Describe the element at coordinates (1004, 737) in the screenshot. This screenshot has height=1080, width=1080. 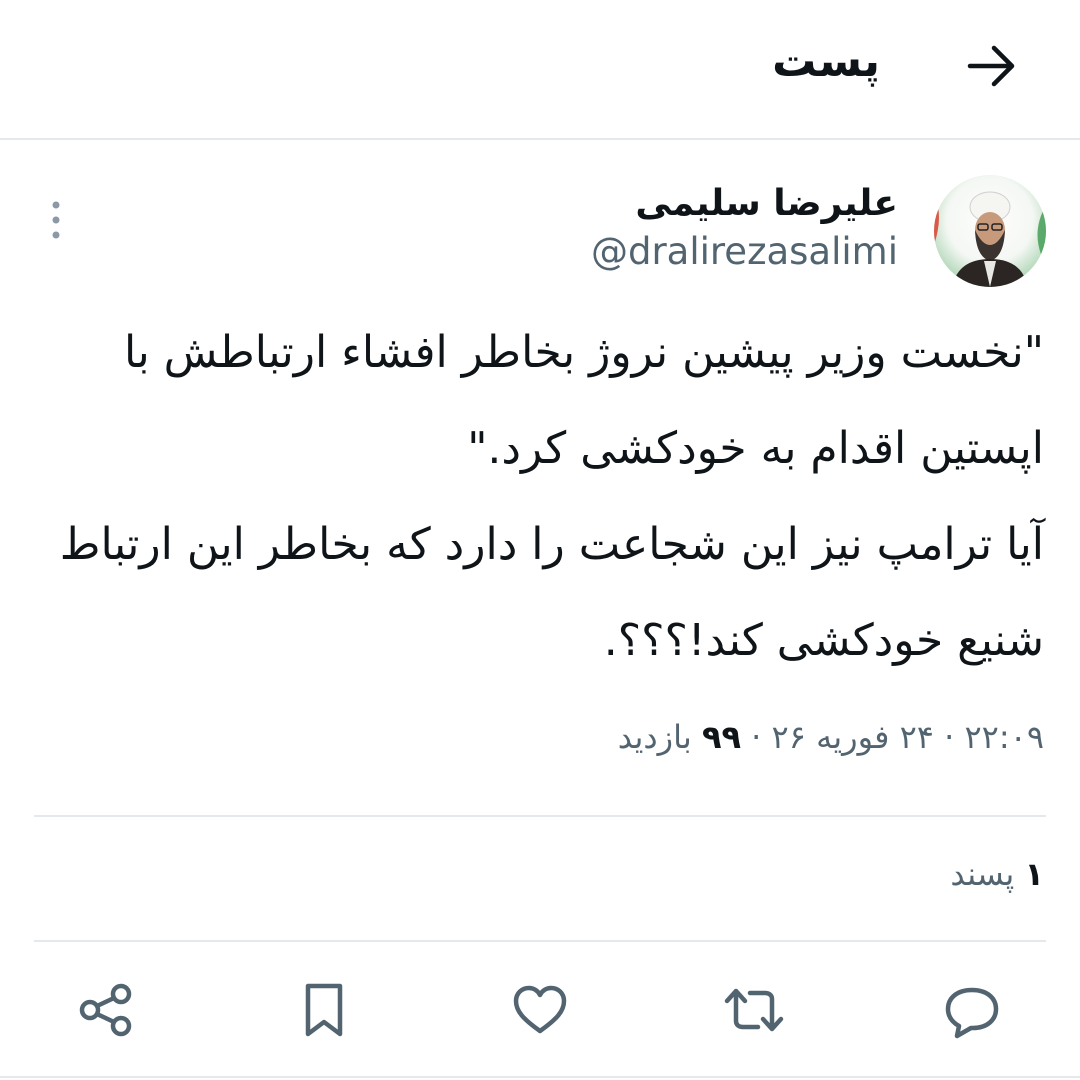
I see `post-time: ۲۲:۰۹` at that location.